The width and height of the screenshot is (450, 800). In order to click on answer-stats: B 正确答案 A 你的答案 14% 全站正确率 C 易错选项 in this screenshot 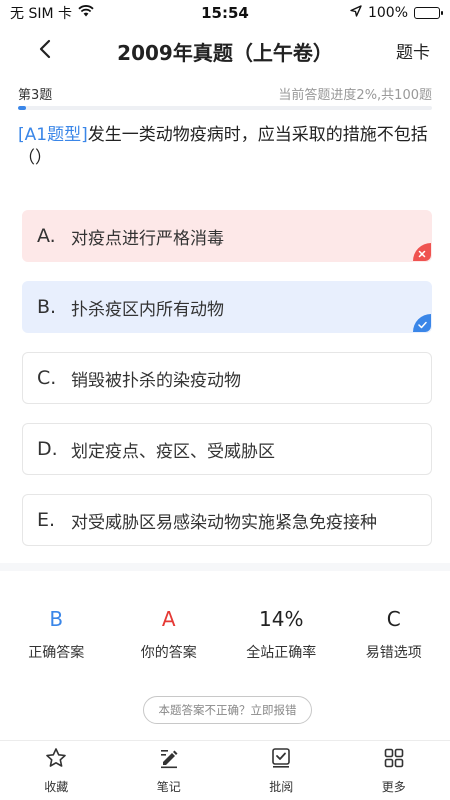, I will do `click(225, 634)`.